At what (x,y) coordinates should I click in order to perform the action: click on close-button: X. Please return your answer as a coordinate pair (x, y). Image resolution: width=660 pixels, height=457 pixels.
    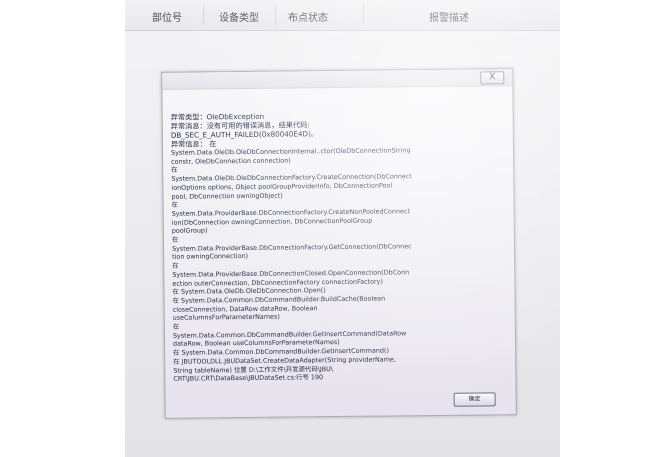
    Looking at the image, I should click on (492, 78).